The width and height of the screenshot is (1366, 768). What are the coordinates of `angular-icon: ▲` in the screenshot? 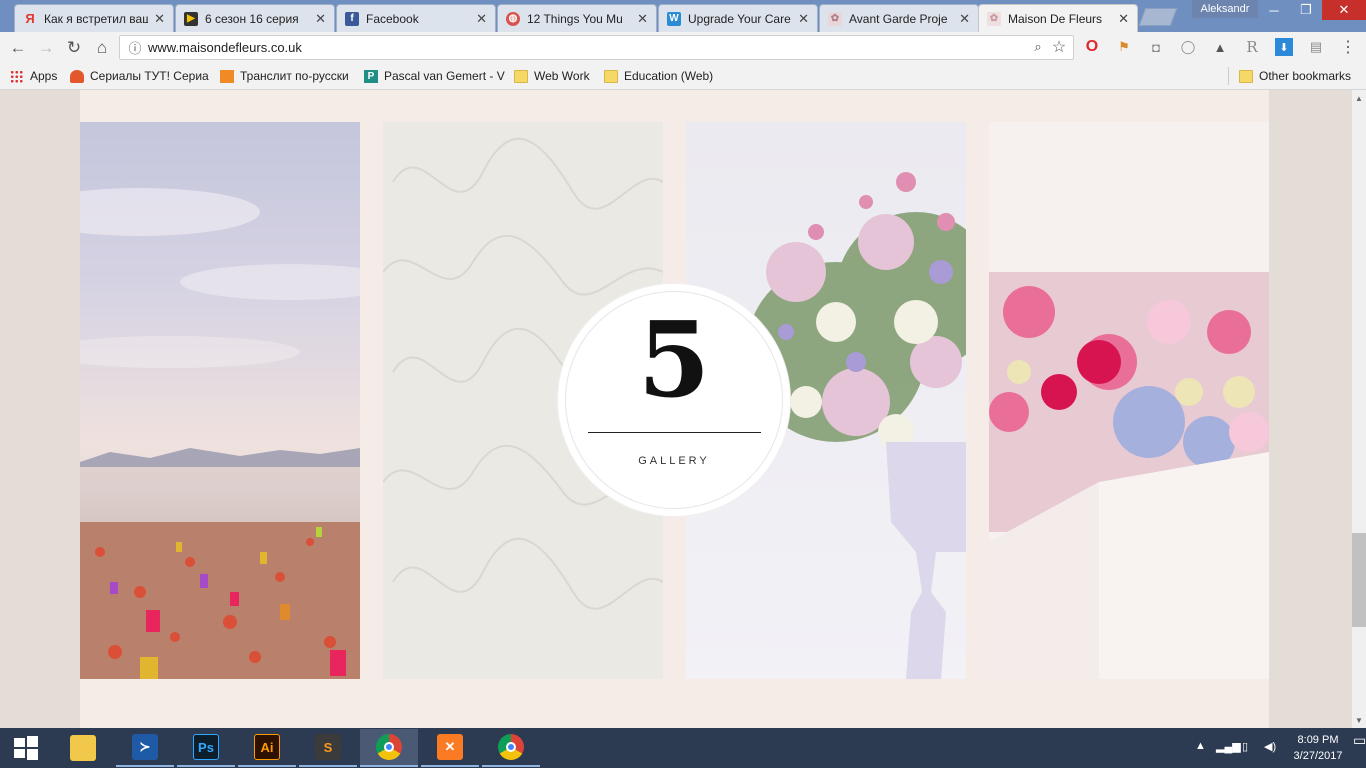 It's located at (1220, 47).